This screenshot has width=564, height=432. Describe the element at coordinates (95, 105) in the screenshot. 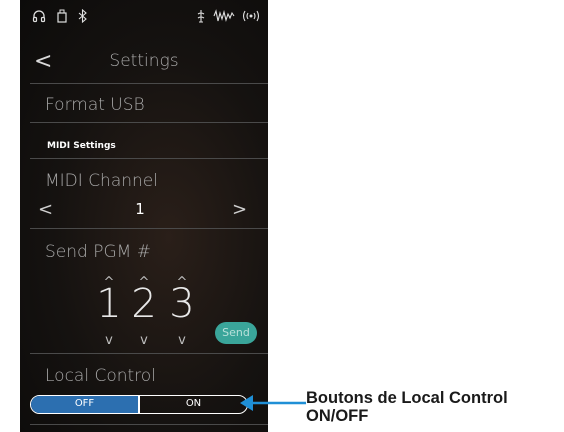

I see `format-usb-item: Format USB` at that location.